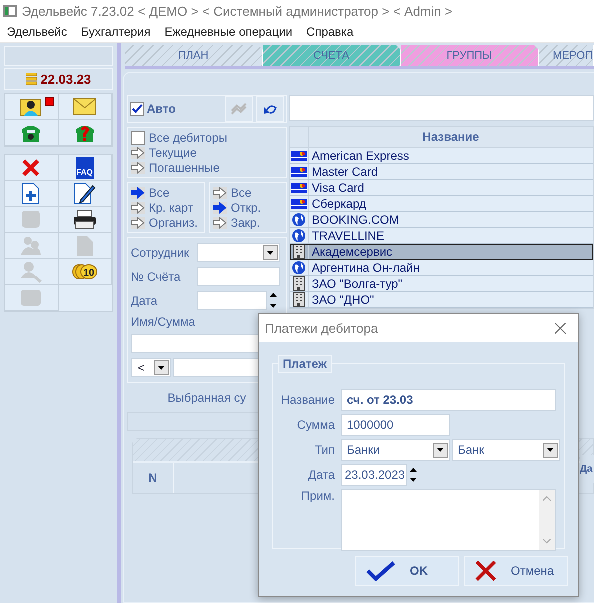 The width and height of the screenshot is (594, 603). What do you see at coordinates (31, 246) in the screenshot?
I see `users-icon` at bounding box center [31, 246].